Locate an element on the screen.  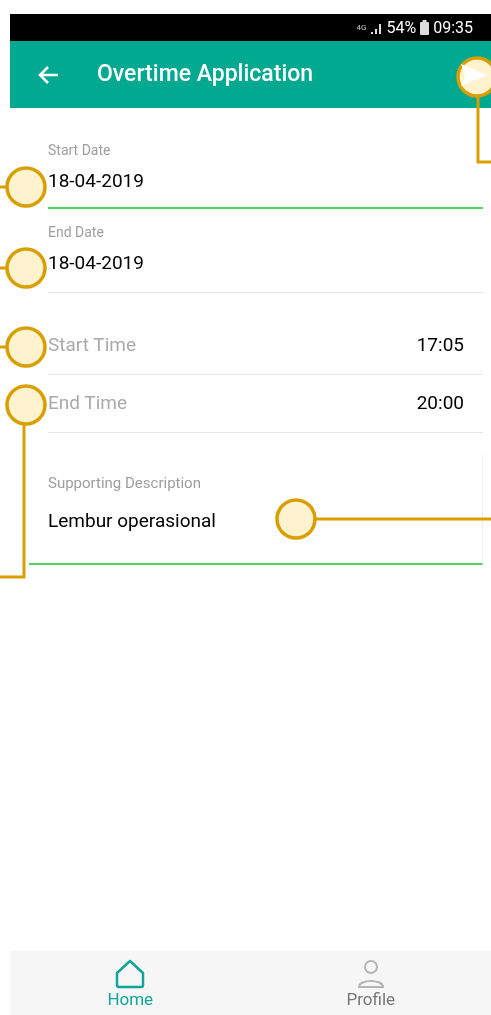
time-field: End Time 20:00 is located at coordinates (265, 404).